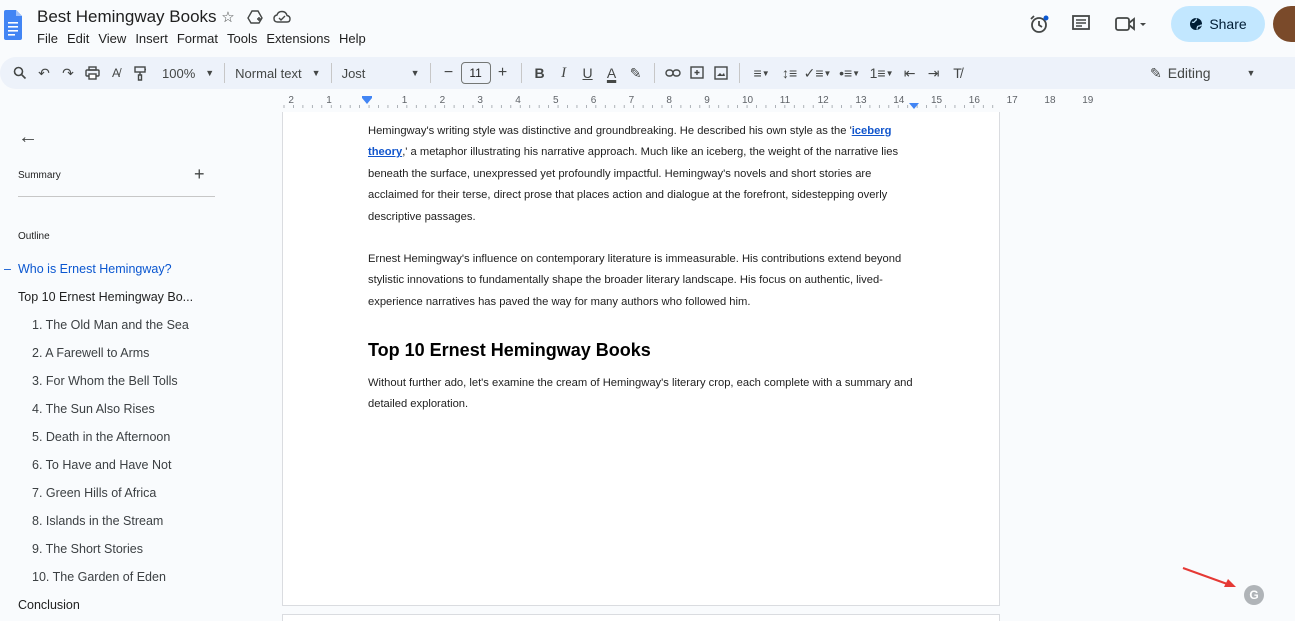 The image size is (1295, 621). Describe the element at coordinates (112, 38) in the screenshot. I see `menu-view: View` at that location.